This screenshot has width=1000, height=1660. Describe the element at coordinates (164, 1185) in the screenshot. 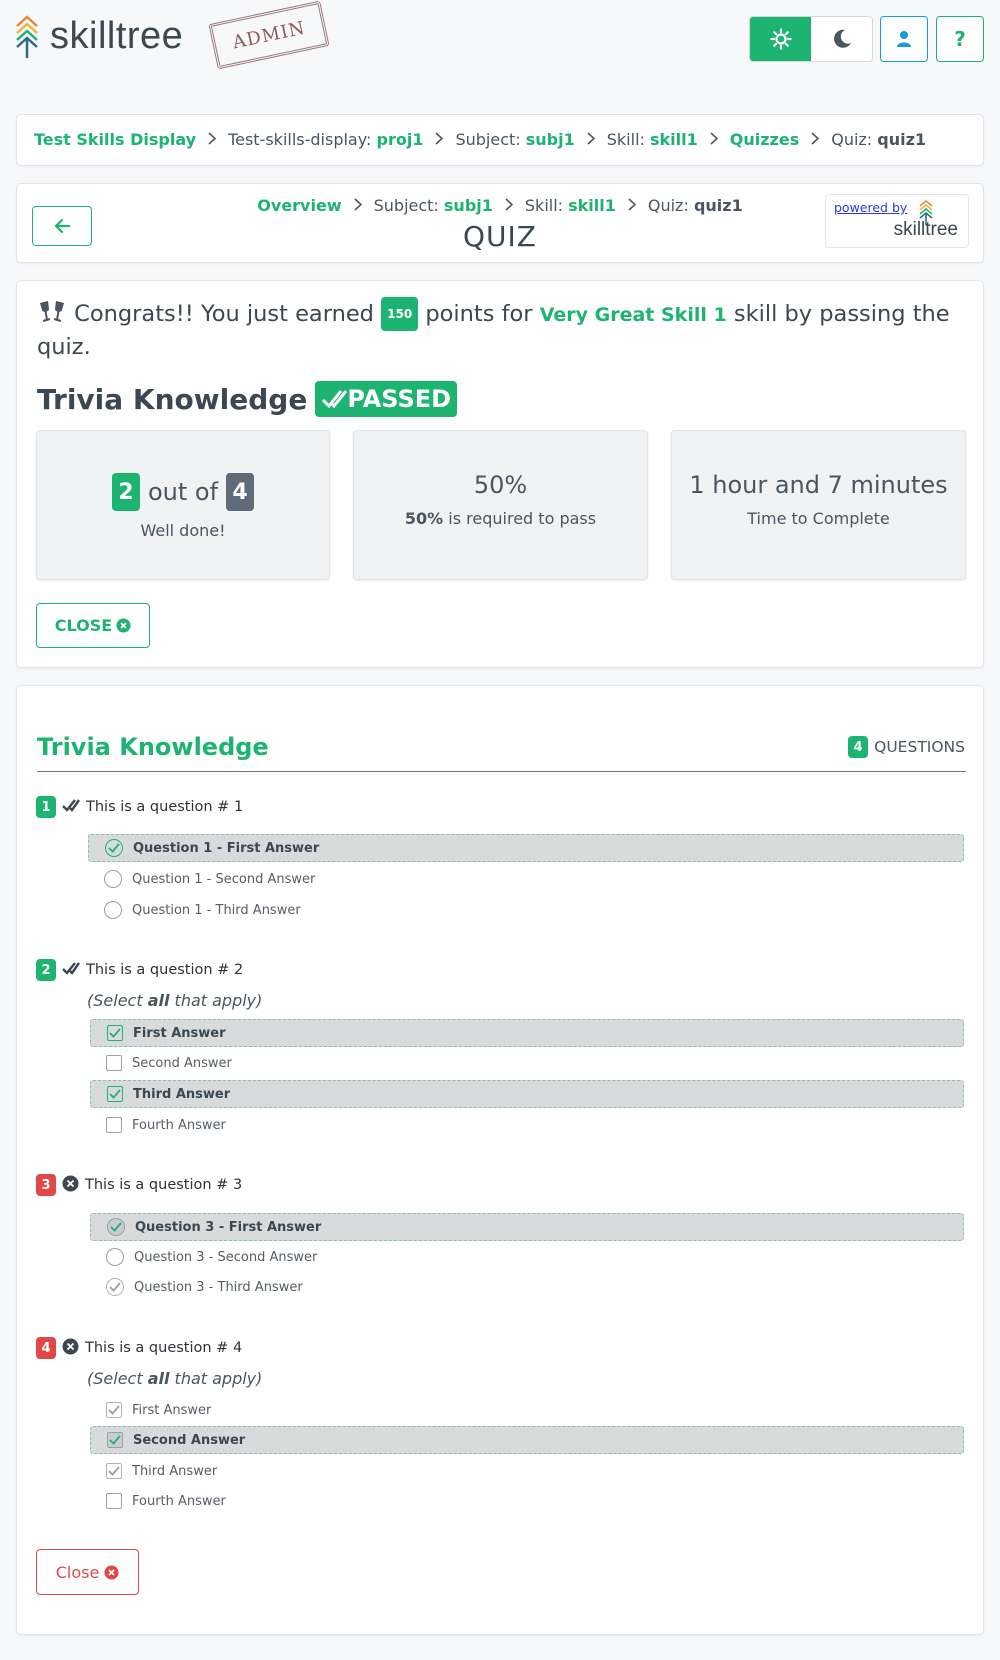

I see `question-text: This is a question # 3` at that location.